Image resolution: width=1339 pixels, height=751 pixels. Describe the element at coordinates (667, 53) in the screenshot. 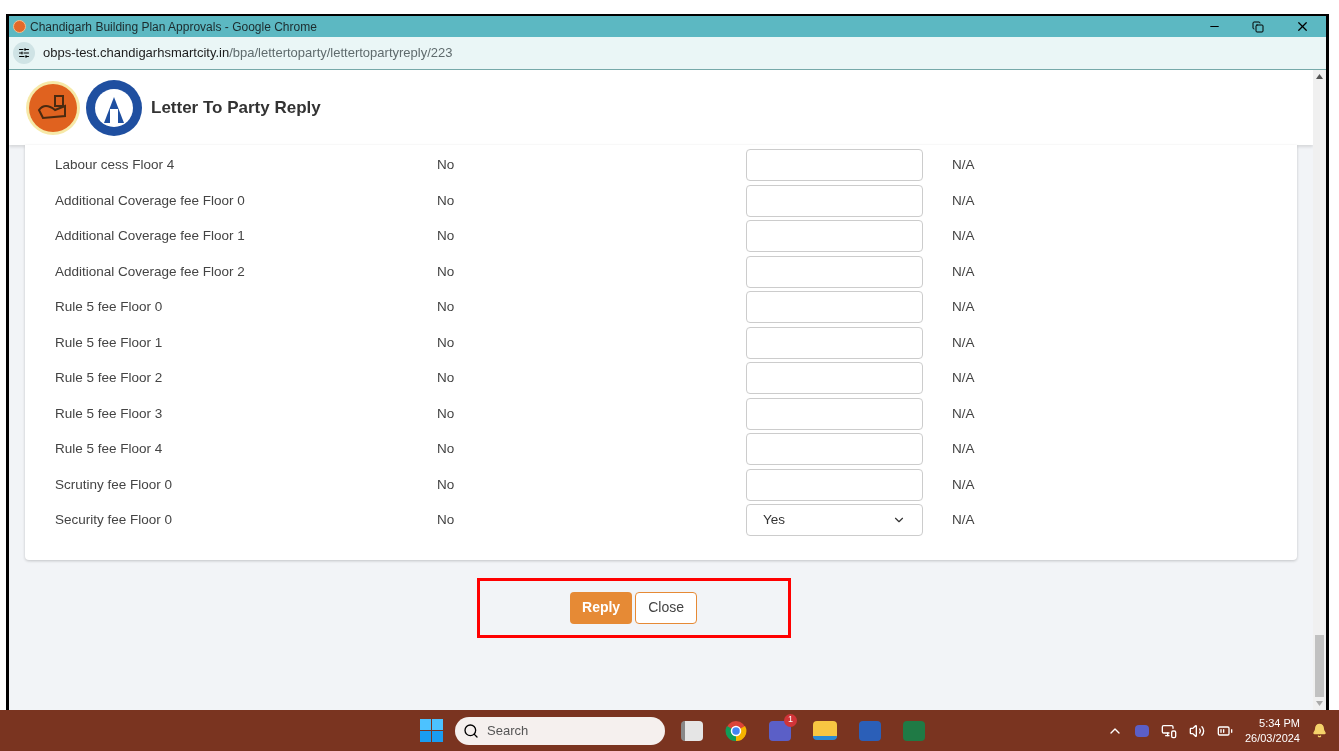

I see `address-bar: obps-test.chandigarhsmartcity.in/bpa/lettertoparty/lettertopartyreply/223` at that location.